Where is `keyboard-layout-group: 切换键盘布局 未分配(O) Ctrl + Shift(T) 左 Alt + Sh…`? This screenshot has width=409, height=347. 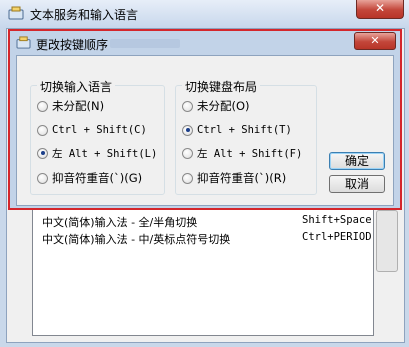
keyboard-layout-group: 切换键盘布局 未分配(O) Ctrl + Shift(T) 左 Alt + Sh… is located at coordinates (246, 136).